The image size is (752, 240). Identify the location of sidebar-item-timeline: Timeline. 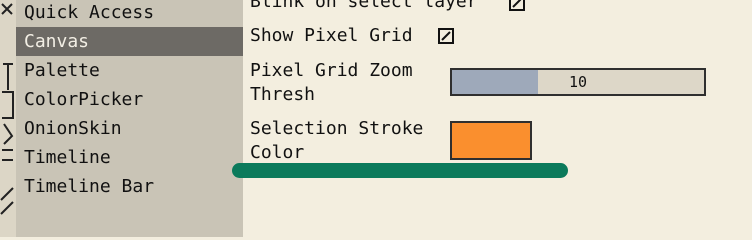
(129, 157).